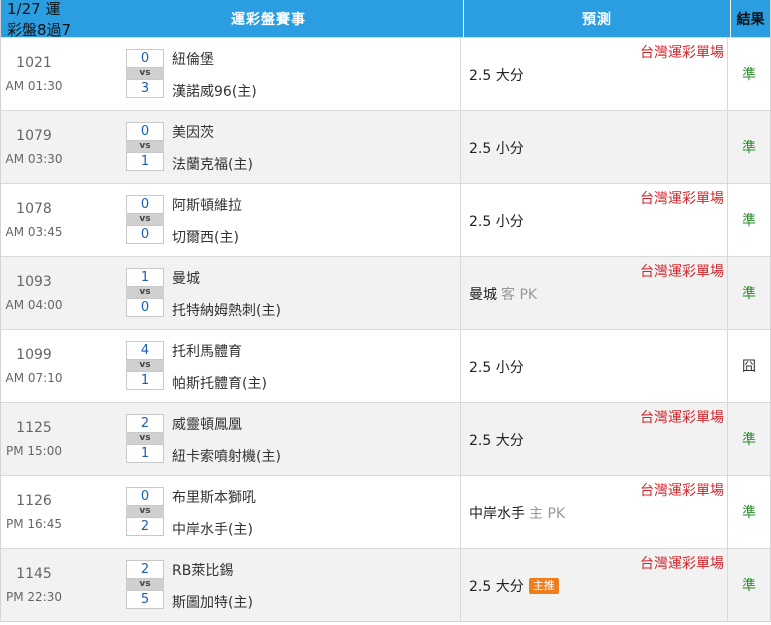 The width and height of the screenshot is (771, 625). What do you see at coordinates (269, 18) in the screenshot?
I see `match-column-header: 運彩盤賽事` at bounding box center [269, 18].